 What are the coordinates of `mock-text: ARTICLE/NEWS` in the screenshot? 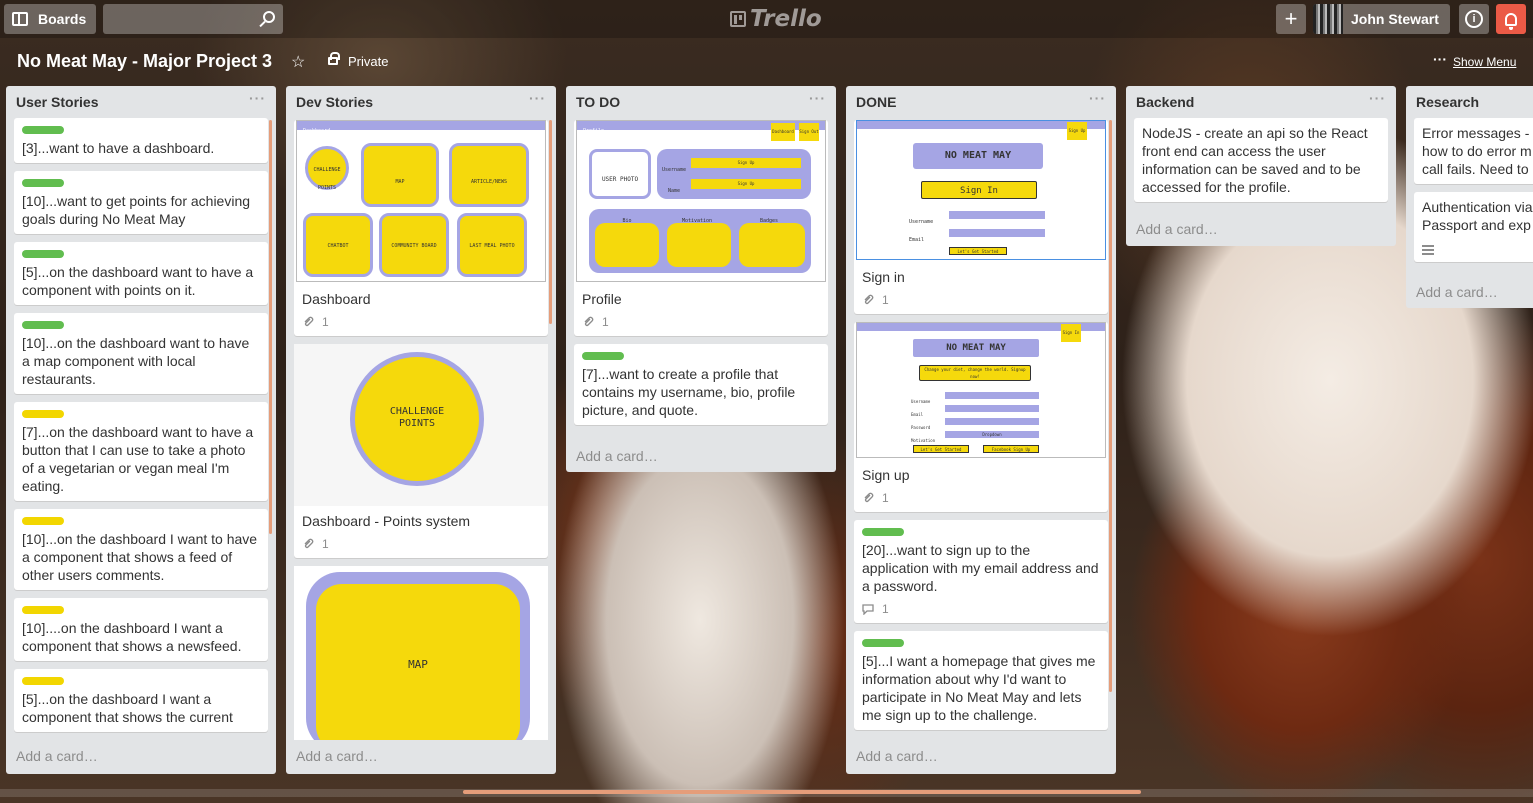 It's located at (489, 182).